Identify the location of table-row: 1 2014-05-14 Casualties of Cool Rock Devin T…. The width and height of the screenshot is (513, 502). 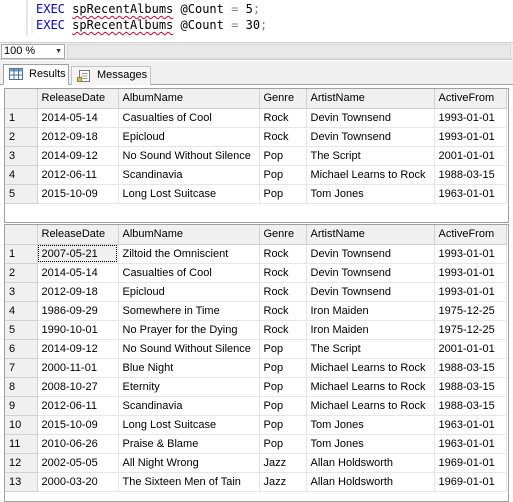
(256, 118).